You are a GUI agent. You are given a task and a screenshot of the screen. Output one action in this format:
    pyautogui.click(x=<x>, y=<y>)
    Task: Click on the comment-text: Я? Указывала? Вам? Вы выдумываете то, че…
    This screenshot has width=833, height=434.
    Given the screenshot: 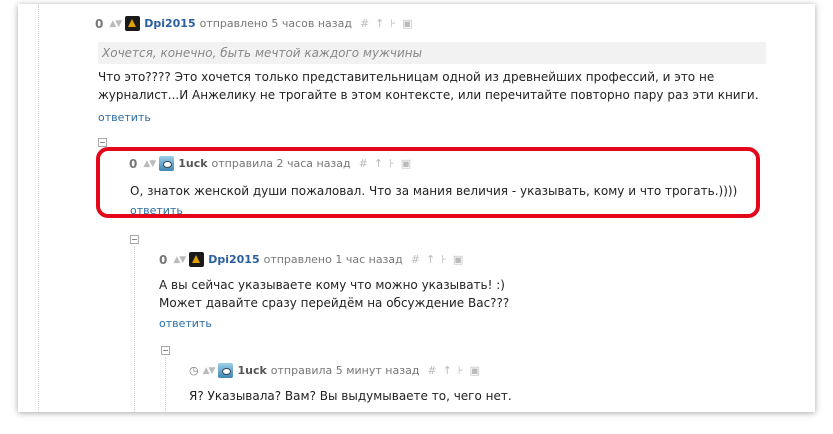 What is the action you would take?
    pyautogui.click(x=350, y=396)
    